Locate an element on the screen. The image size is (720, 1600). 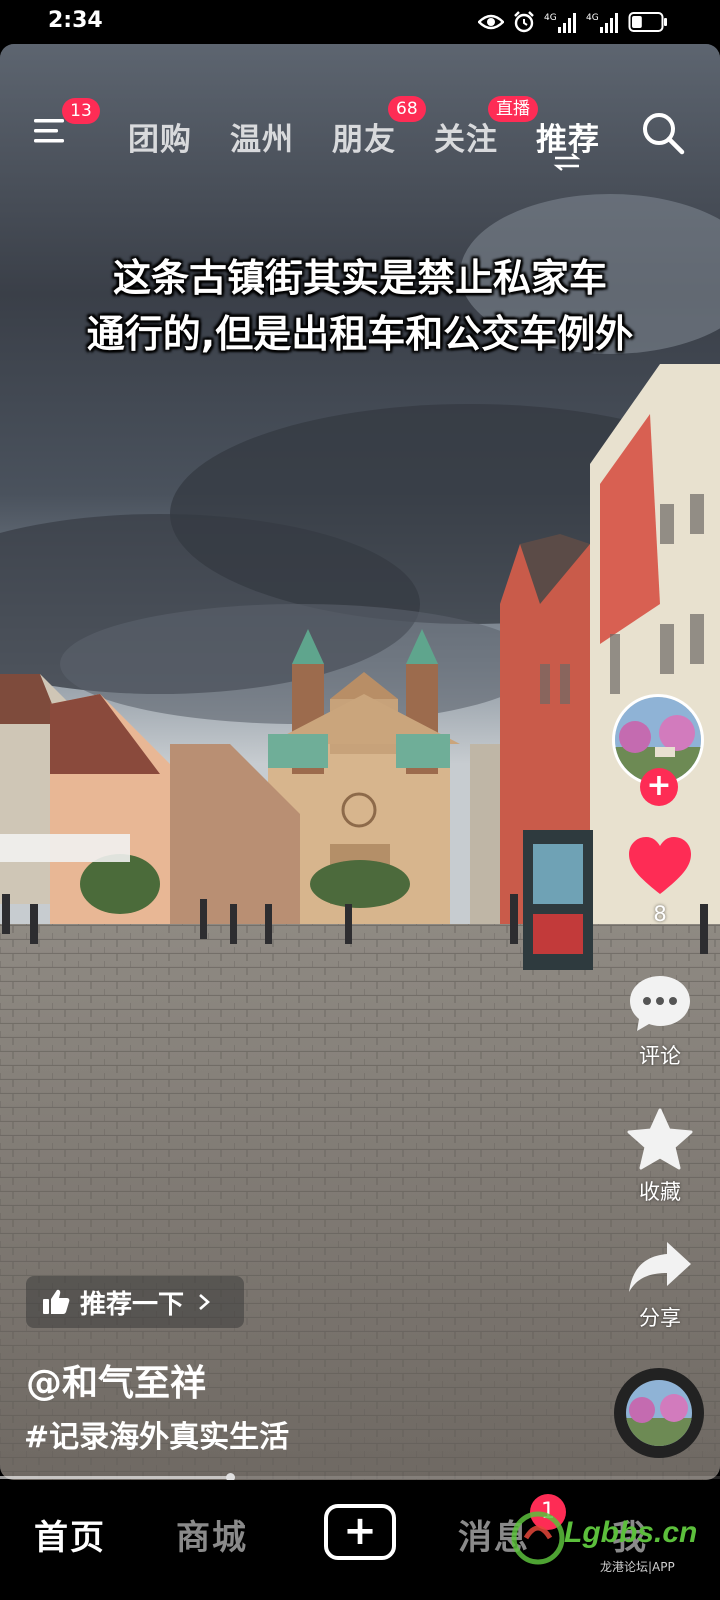
caption-line-1: 这条古镇街其实是禁止私家车 is located at coordinates (359, 278).